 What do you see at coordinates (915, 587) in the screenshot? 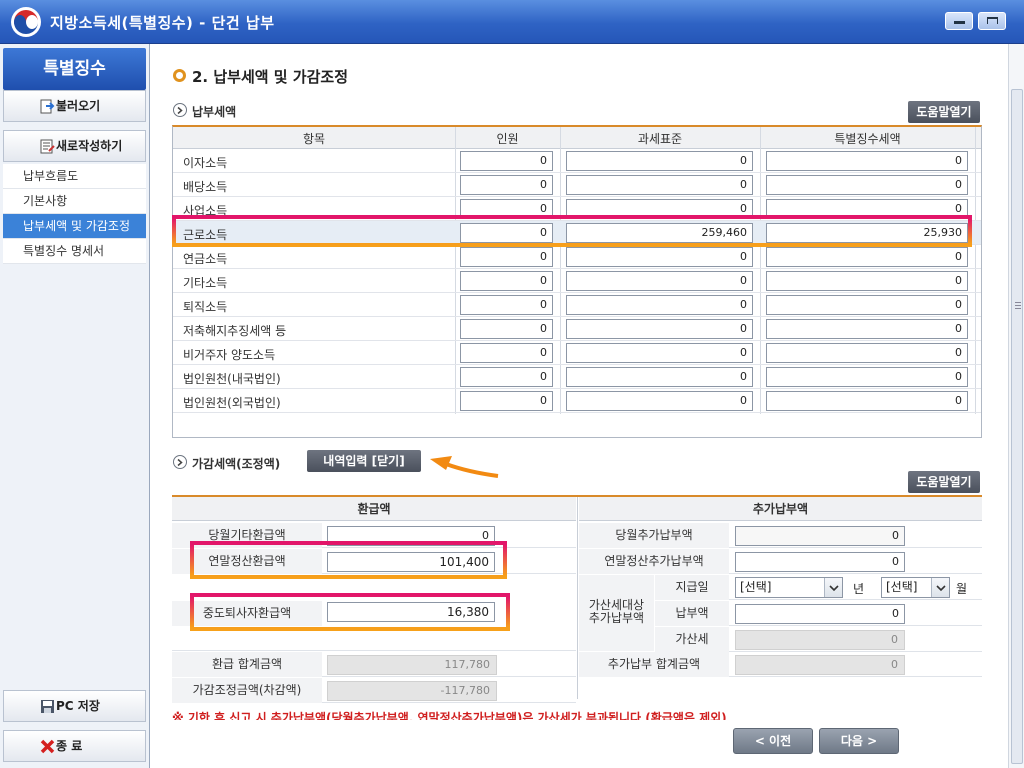
I see `month-select: [선택]` at bounding box center [915, 587].